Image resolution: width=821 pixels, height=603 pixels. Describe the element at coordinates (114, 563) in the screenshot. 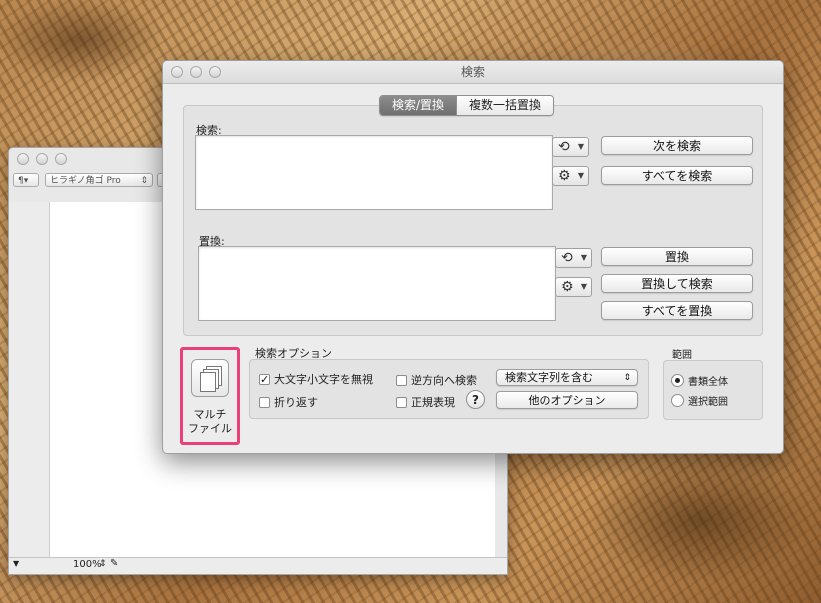

I see `pencil-icon: ✎` at that location.